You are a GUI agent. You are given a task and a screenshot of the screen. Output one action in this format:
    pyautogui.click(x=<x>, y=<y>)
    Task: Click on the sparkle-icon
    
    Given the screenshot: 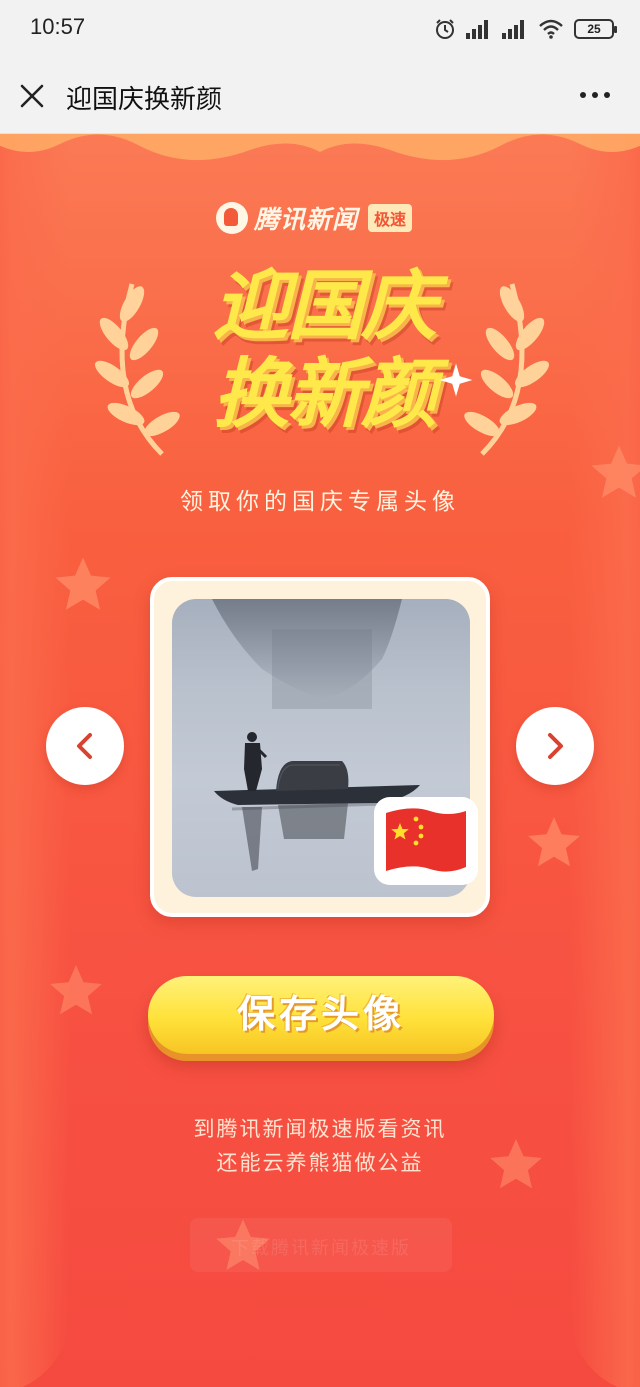 What is the action you would take?
    pyautogui.click(x=456, y=380)
    